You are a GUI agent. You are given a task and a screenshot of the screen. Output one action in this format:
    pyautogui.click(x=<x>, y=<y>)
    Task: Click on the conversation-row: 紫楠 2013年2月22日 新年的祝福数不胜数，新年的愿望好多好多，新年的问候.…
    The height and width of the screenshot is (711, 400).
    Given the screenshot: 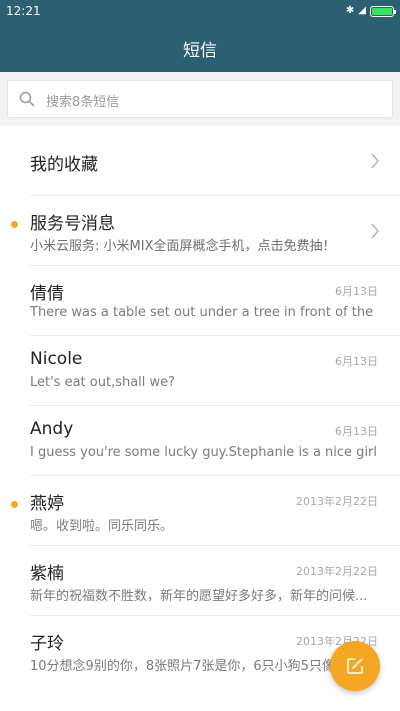 What is the action you would take?
    pyautogui.click(x=200, y=581)
    